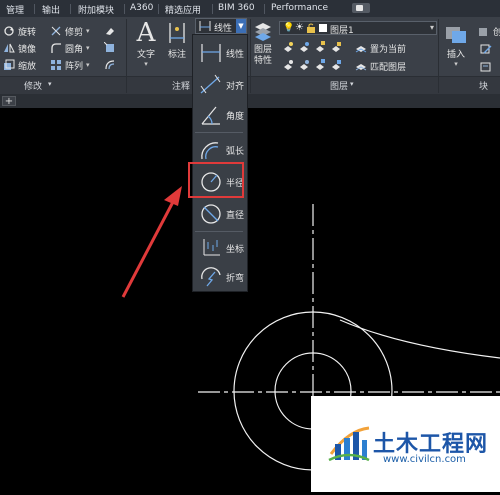  Describe the element at coordinates (299, 8) in the screenshot. I see `tab-performance: Performance` at that location.